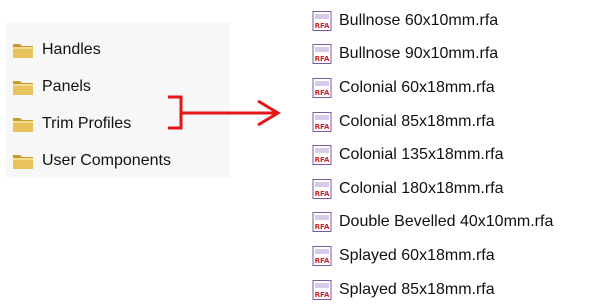  I want to click on file-item: RFA Colonial 85x18mm.rfa, so click(432, 122).